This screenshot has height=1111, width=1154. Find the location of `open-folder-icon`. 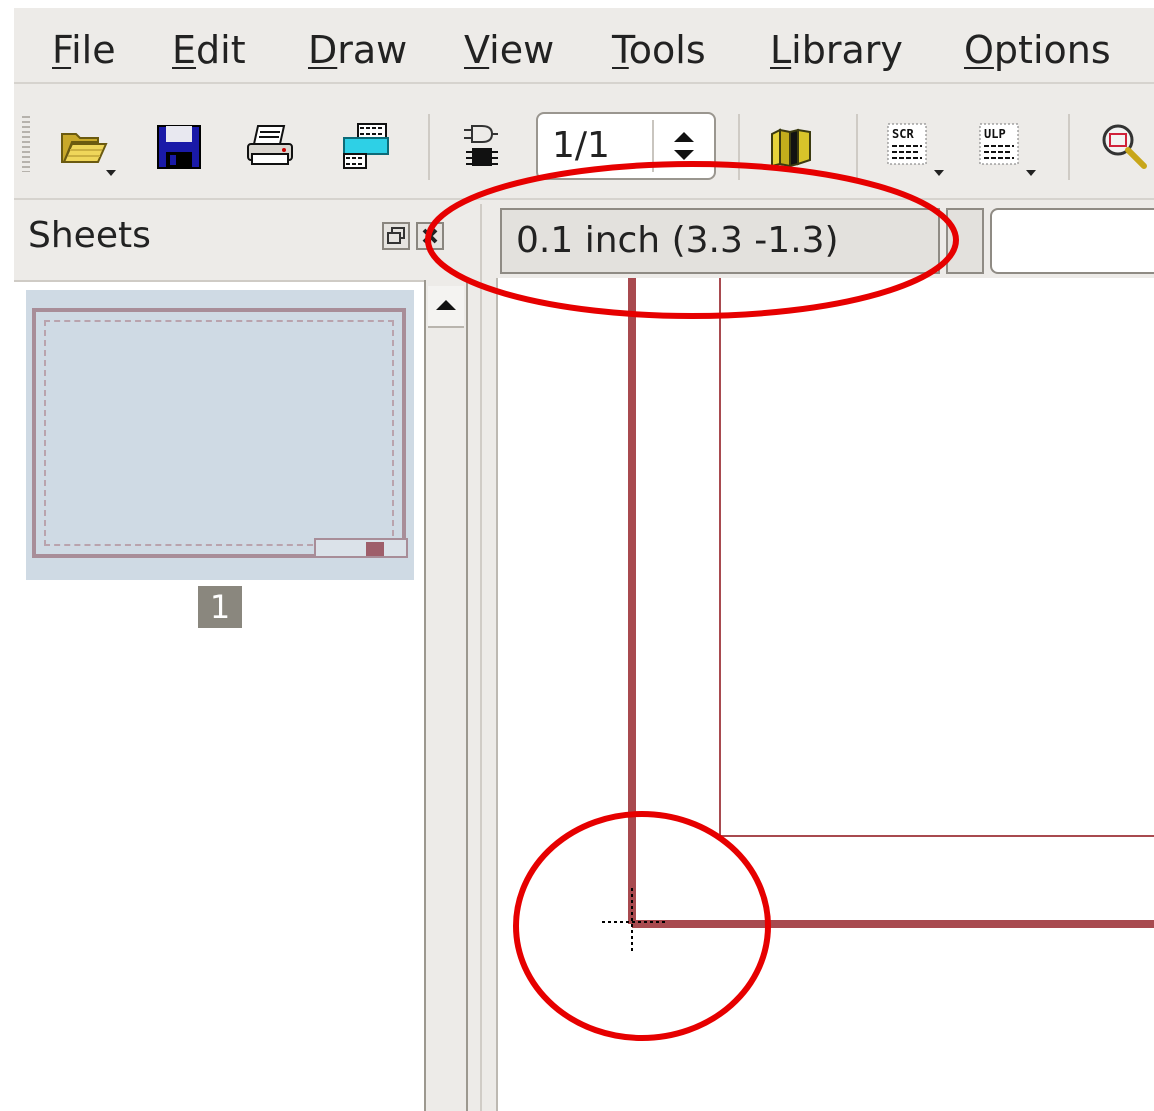

open-folder-icon is located at coordinates (84, 148).